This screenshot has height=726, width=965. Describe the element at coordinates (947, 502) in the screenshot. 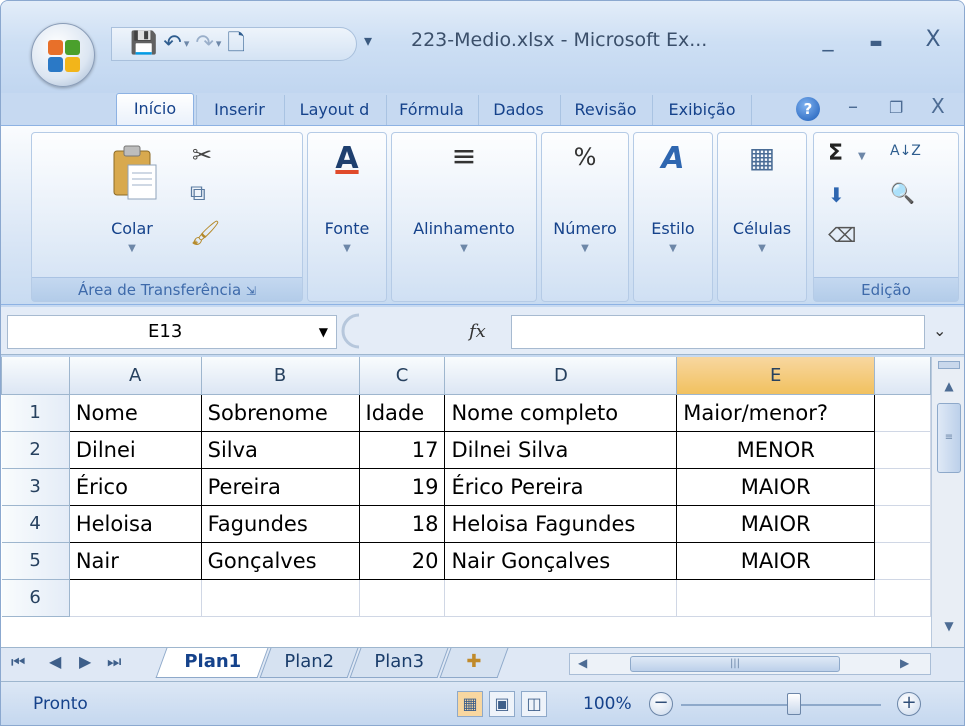

I see `vertical-scrollbar: ▲ ≡ ▼` at that location.